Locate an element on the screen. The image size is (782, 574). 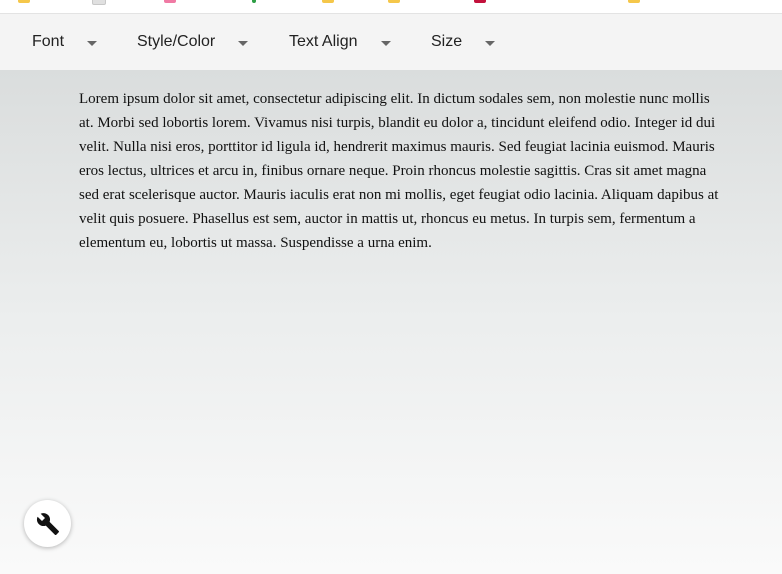
bookmark-pink-icon is located at coordinates (170, 1).